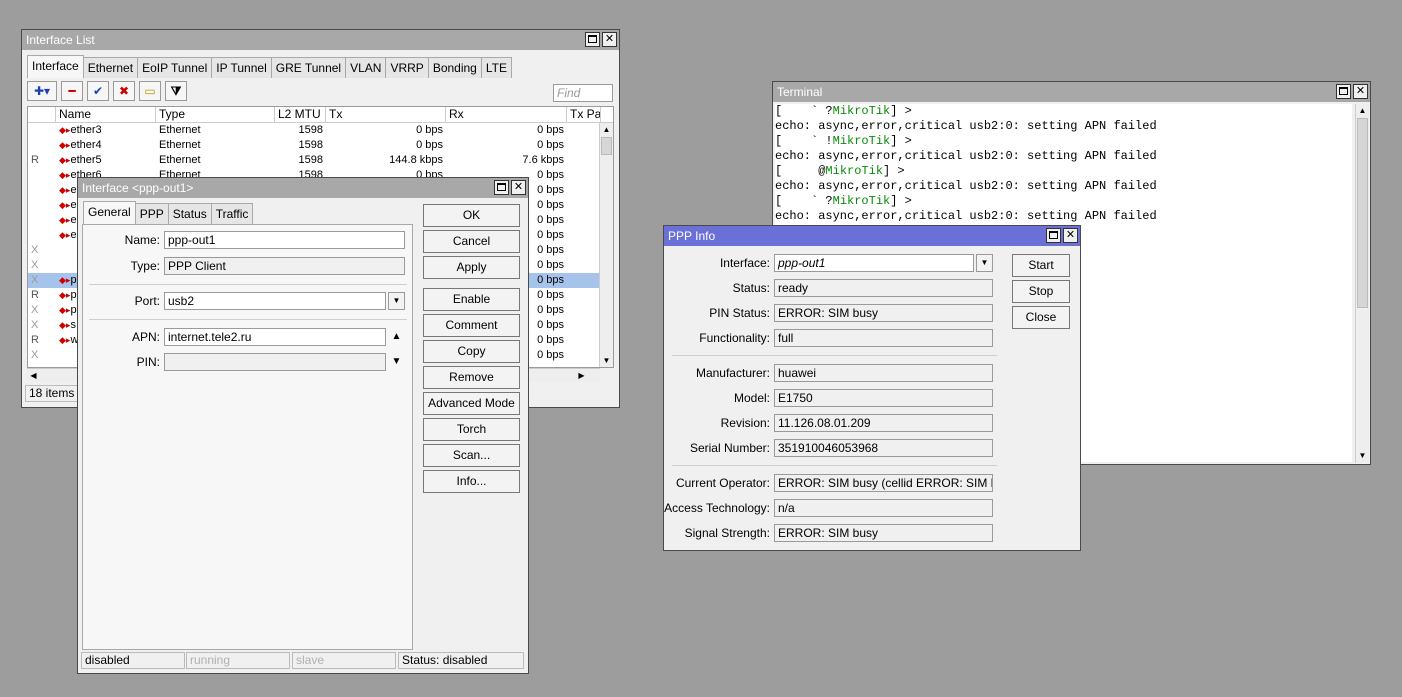 The width and height of the screenshot is (1402, 697). I want to click on disable-button: ✖, so click(124, 91).